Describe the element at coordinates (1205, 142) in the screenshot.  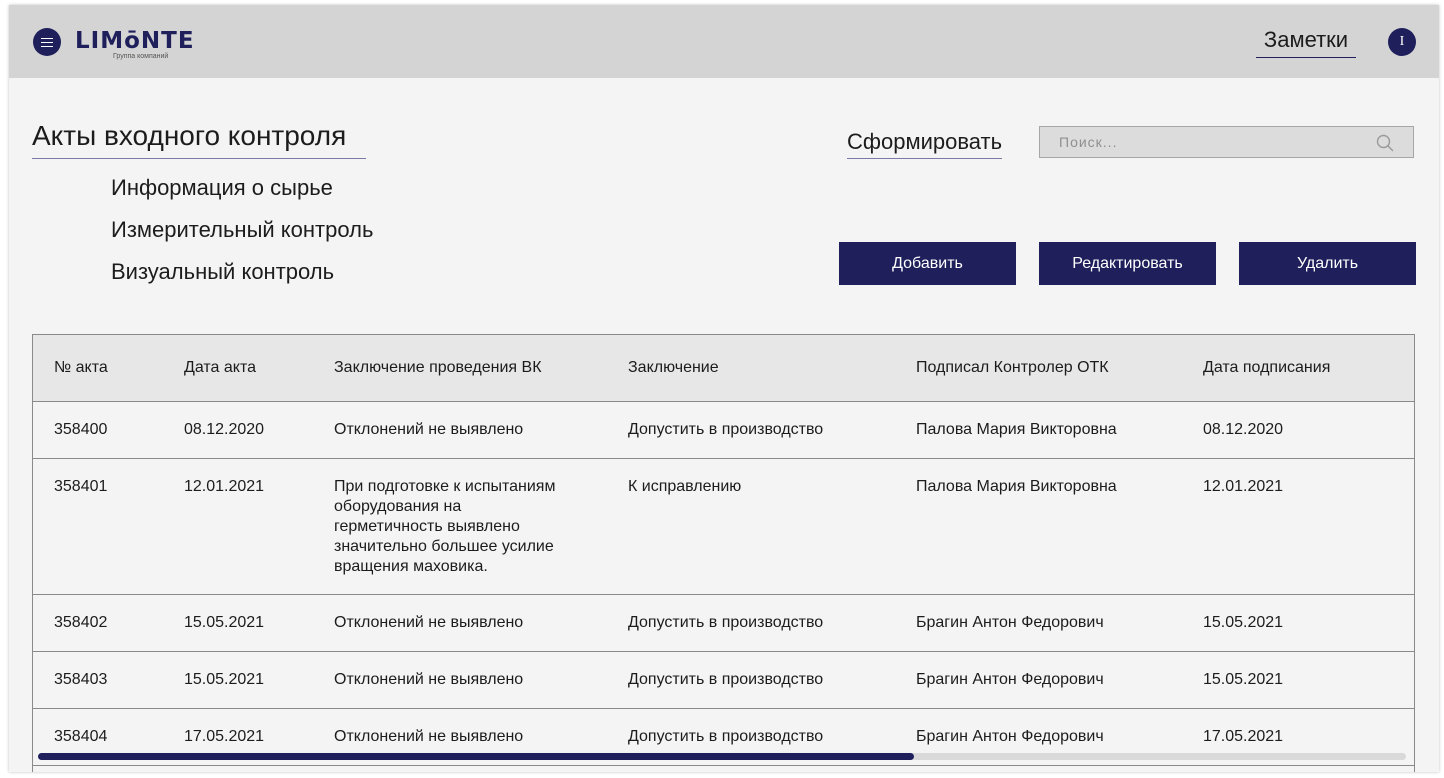
I see `search-input` at that location.